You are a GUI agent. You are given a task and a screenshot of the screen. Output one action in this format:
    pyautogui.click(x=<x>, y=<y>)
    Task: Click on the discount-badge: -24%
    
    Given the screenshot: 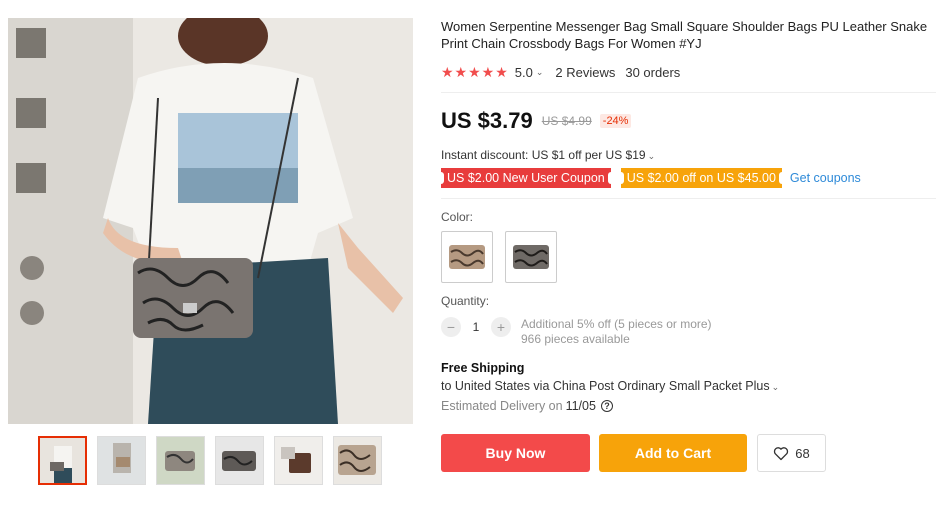 What is the action you would take?
    pyautogui.click(x=615, y=121)
    